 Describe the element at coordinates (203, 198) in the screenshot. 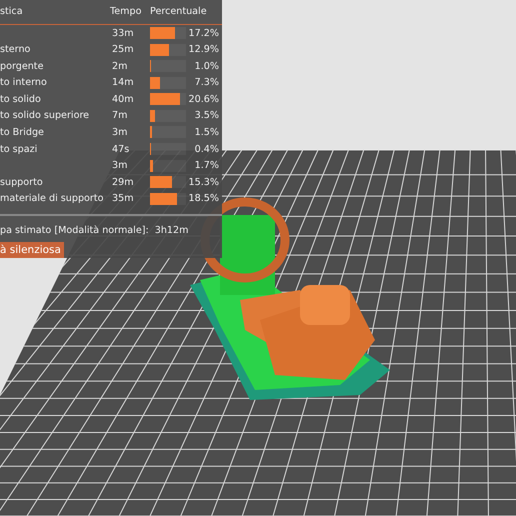

I see `percent-value: 18.5%` at that location.